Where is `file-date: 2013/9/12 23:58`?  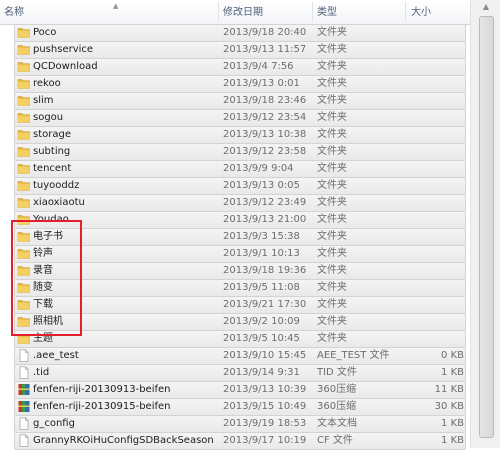 file-date: 2013/9/12 23:58 is located at coordinates (265, 151).